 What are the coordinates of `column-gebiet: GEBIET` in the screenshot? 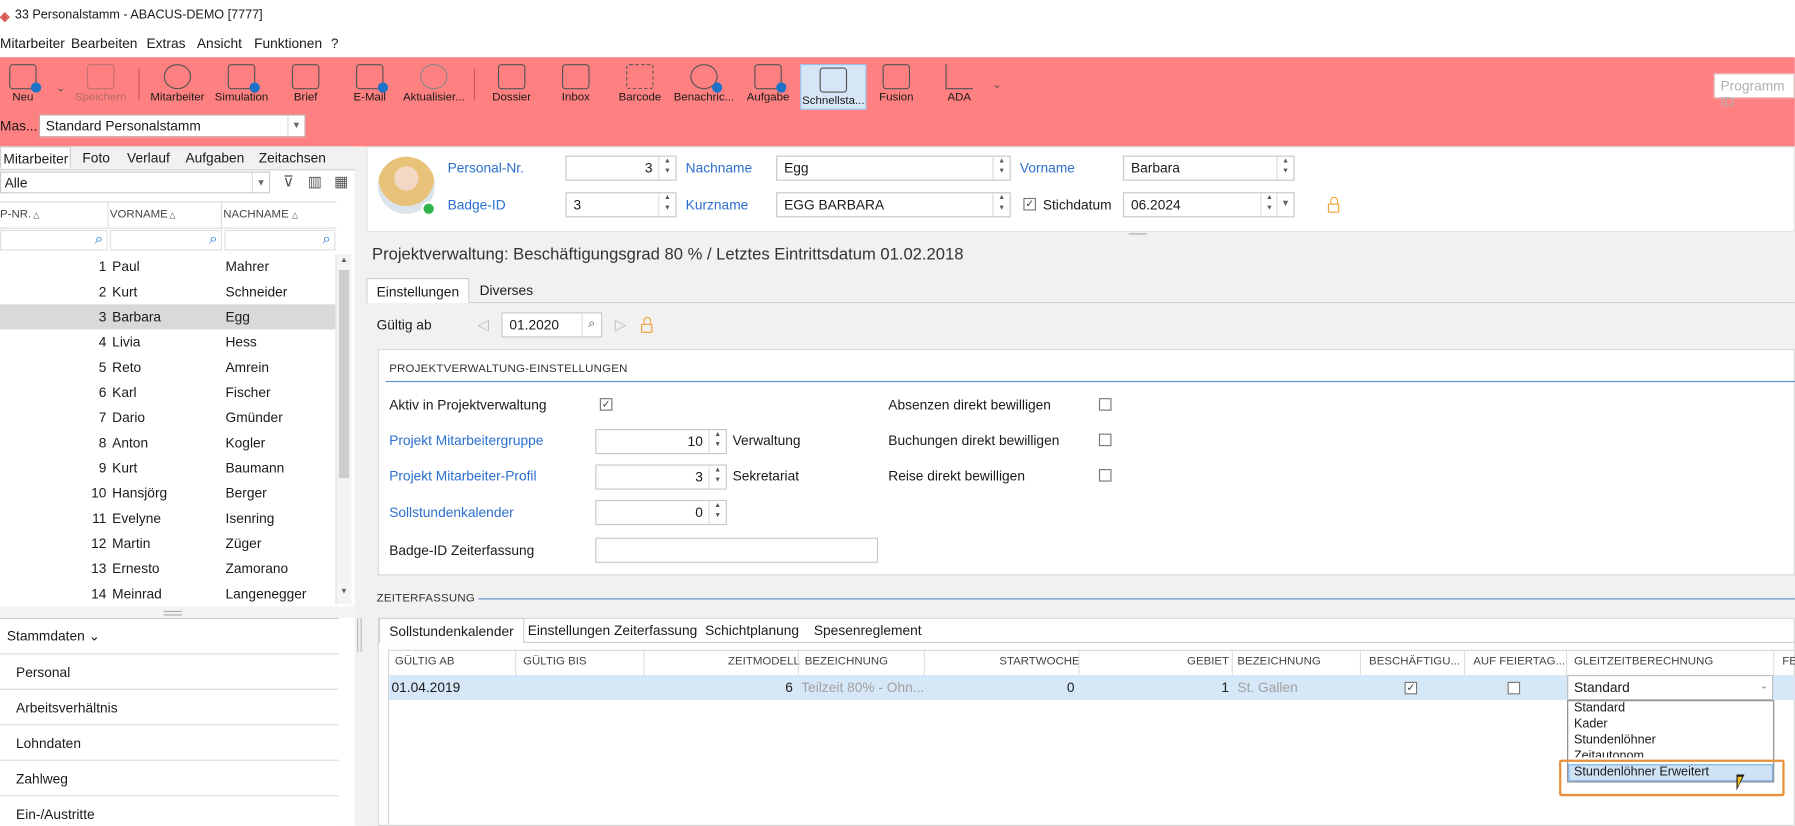 It's located at (1208, 662).